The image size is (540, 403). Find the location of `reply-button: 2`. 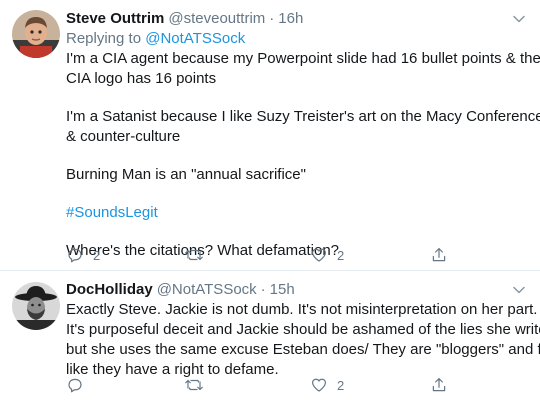

reply-button: 2 is located at coordinates (83, 255).